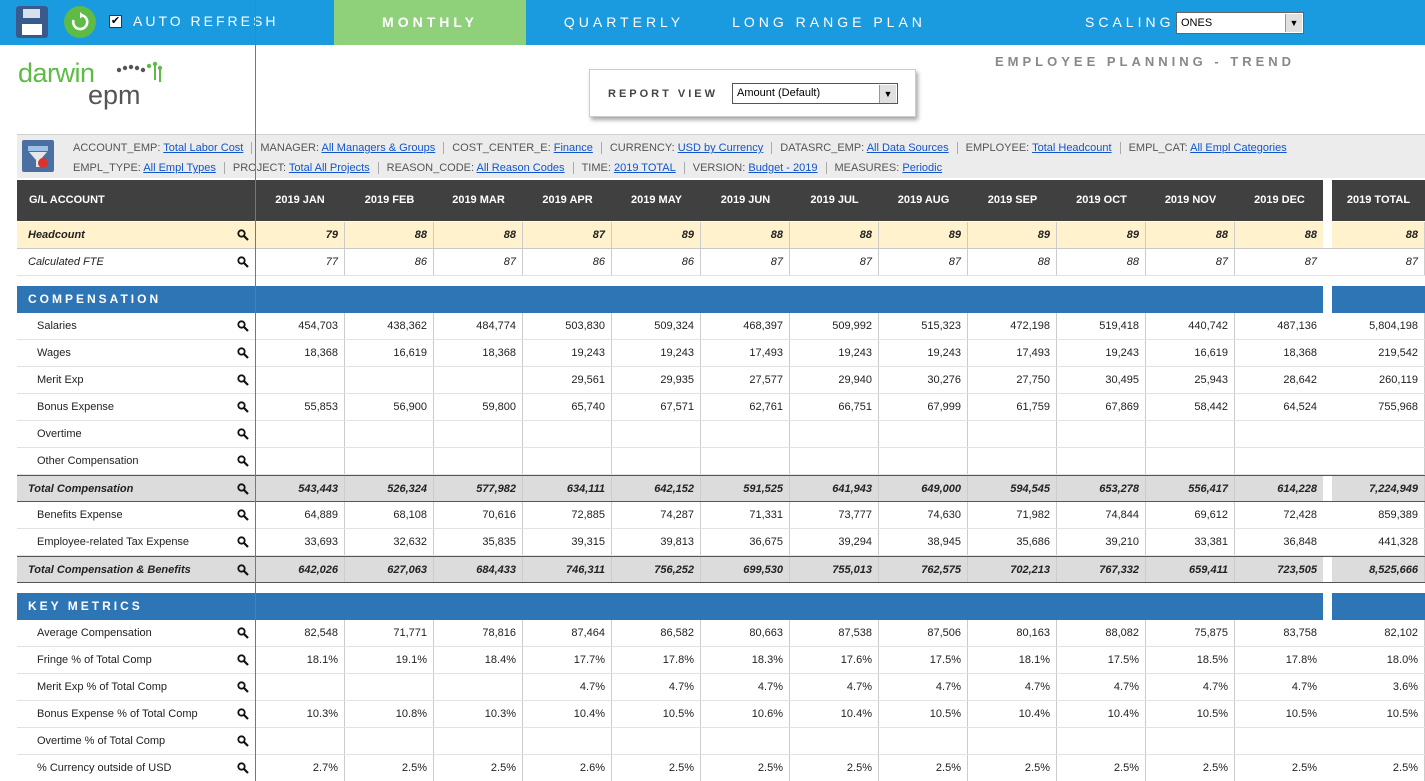 The image size is (1425, 781). What do you see at coordinates (656, 488) in the screenshot?
I see `data-cell: 642,152` at bounding box center [656, 488].